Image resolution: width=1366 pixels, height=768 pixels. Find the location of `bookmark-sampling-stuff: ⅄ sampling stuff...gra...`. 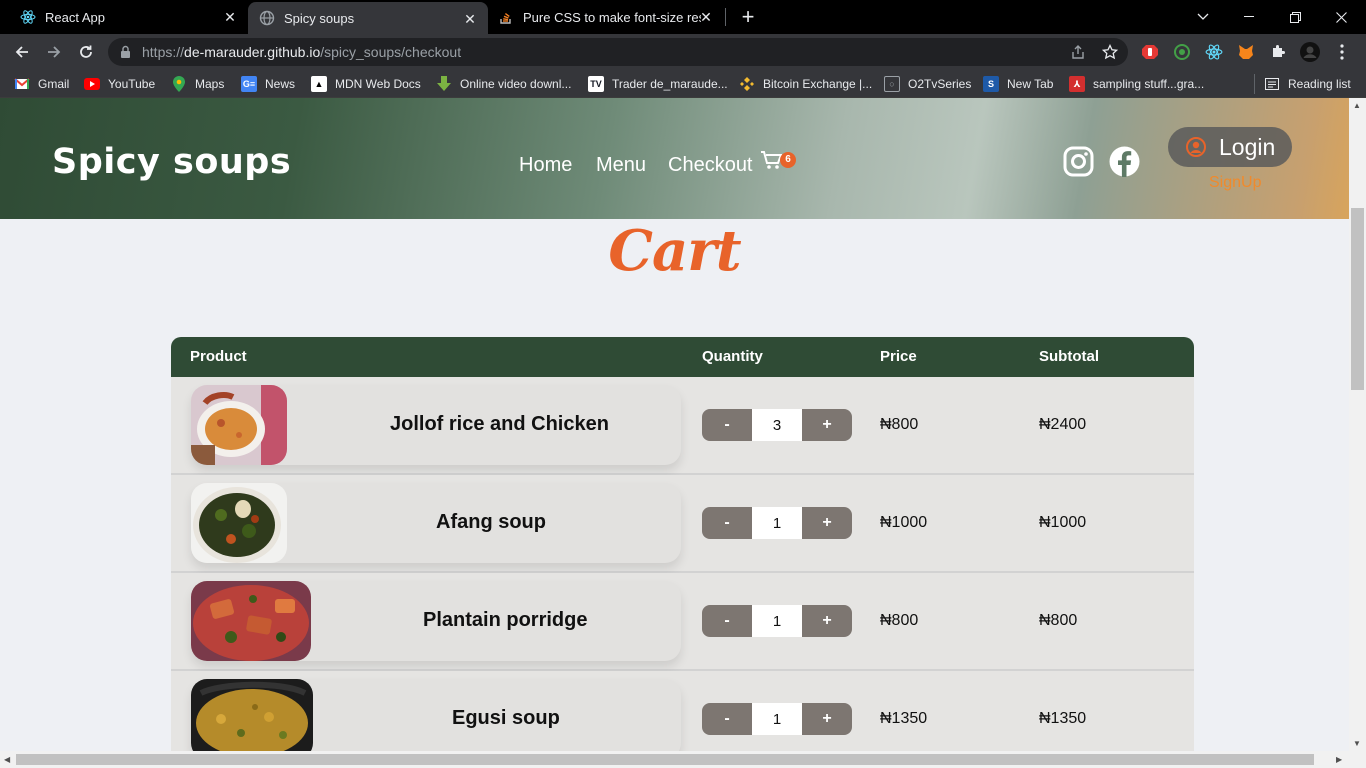

bookmark-sampling-stuff: ⅄ sampling stuff...gra... is located at coordinates (1136, 84).